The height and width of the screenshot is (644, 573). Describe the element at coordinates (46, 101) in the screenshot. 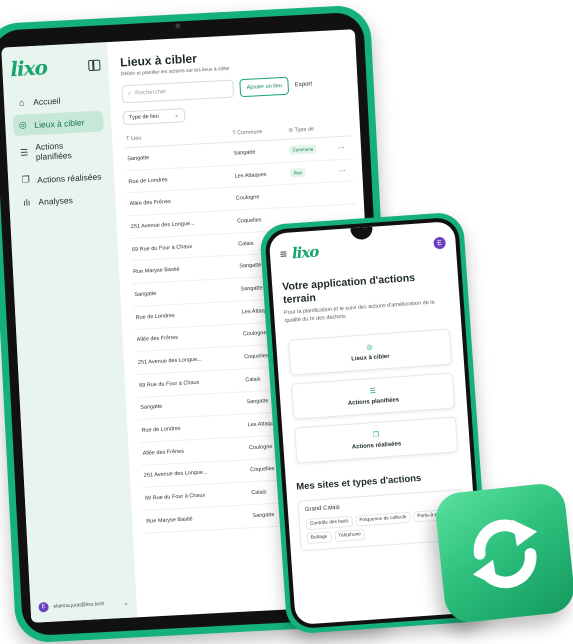

I see `sidebar-item-label: Accueil` at that location.